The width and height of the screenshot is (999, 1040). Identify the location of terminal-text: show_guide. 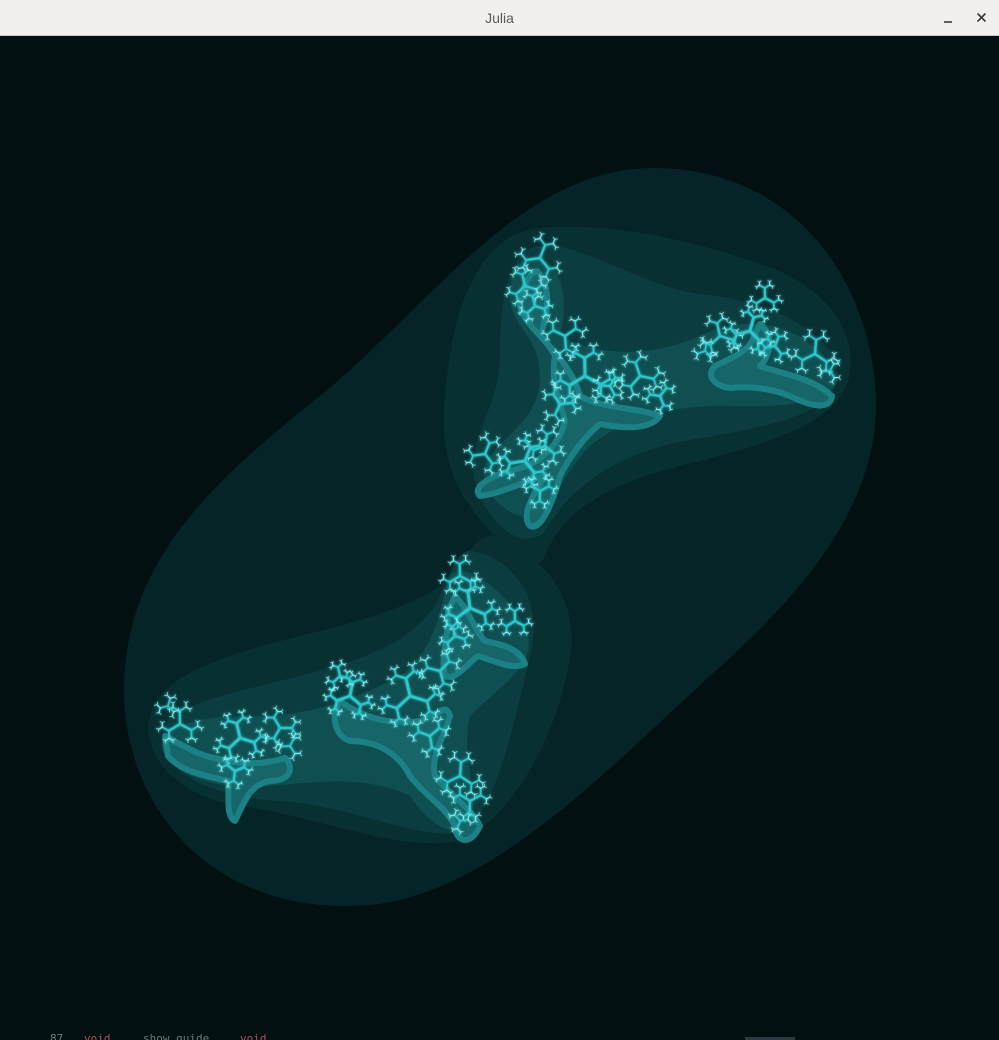
(176, 1036).